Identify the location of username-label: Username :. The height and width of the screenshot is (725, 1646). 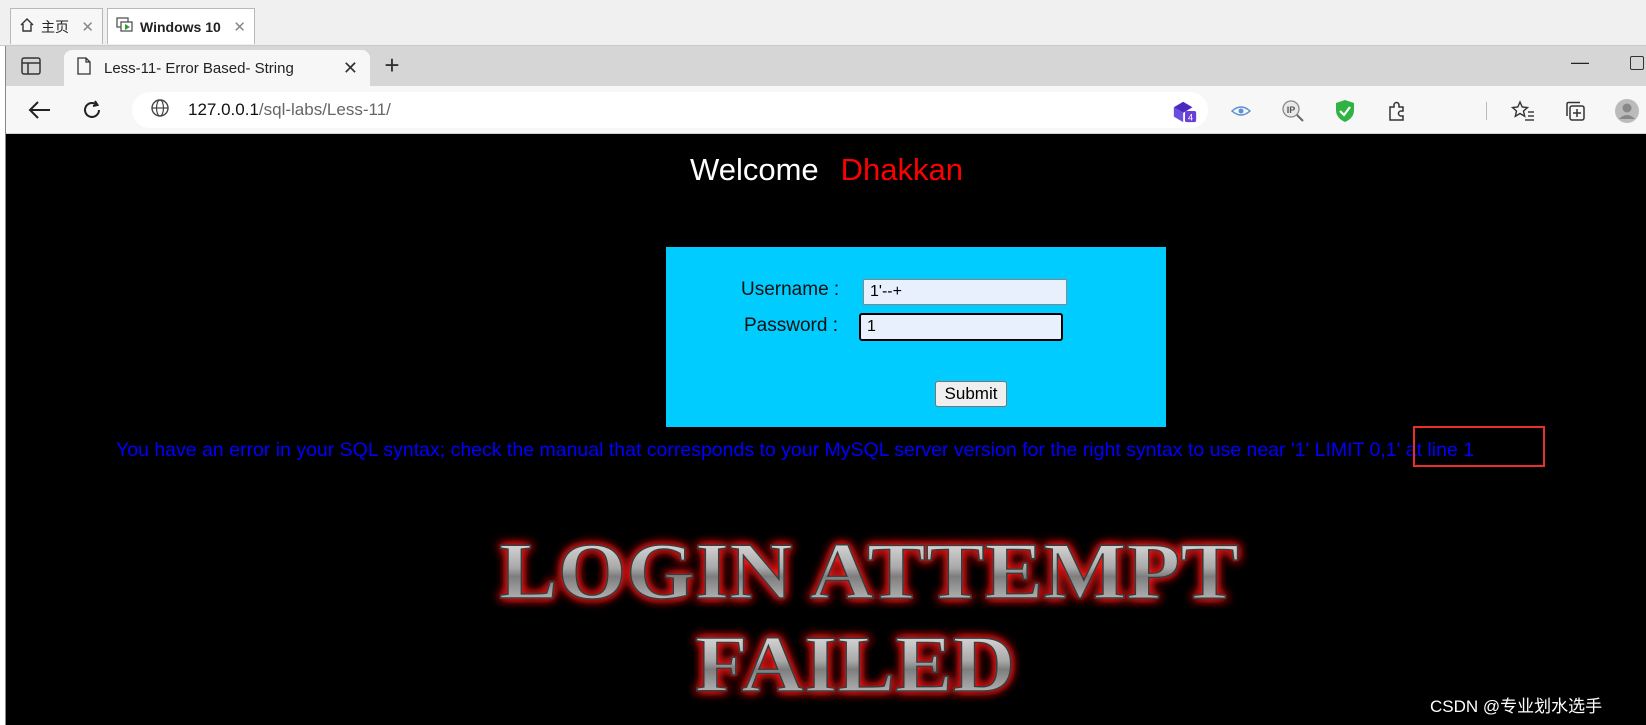
(790, 289).